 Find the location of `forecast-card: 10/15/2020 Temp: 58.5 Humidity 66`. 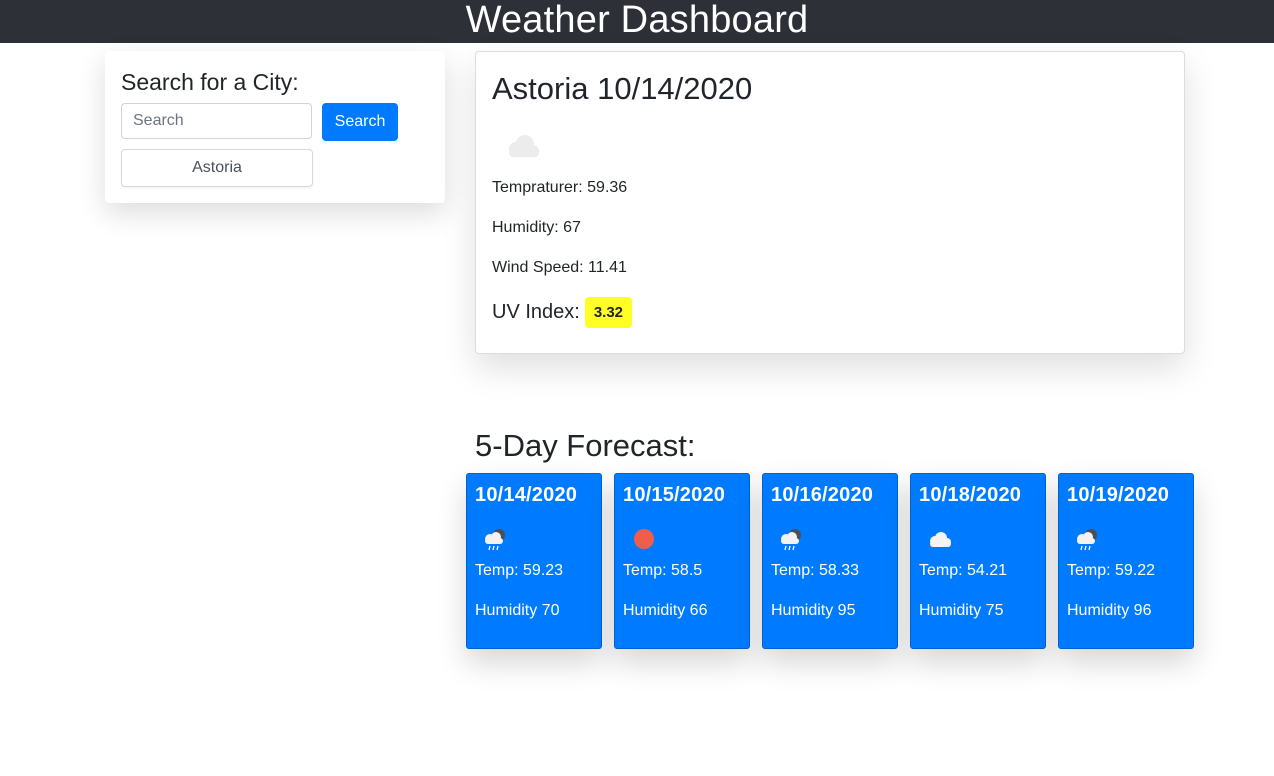

forecast-card: 10/15/2020 Temp: 58.5 Humidity 66 is located at coordinates (682, 561).